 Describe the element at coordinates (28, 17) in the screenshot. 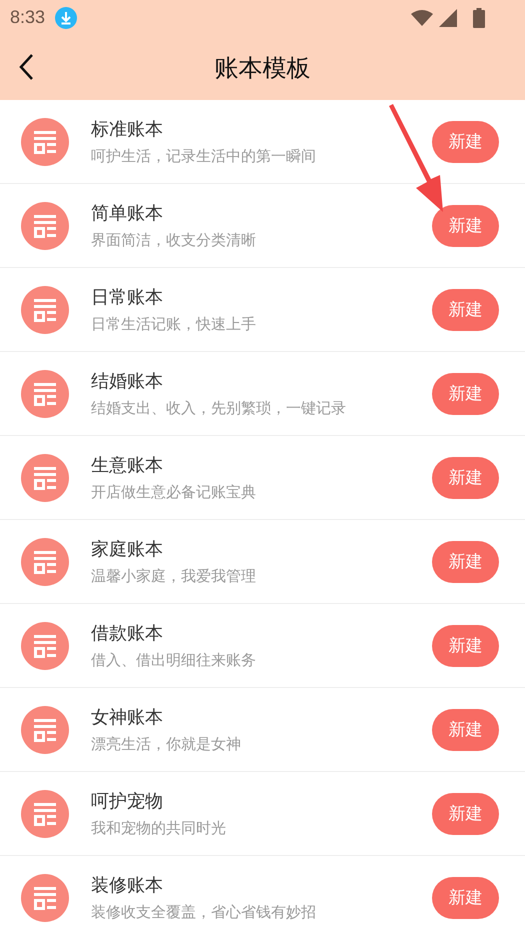

I see `status-time: 8:33` at that location.